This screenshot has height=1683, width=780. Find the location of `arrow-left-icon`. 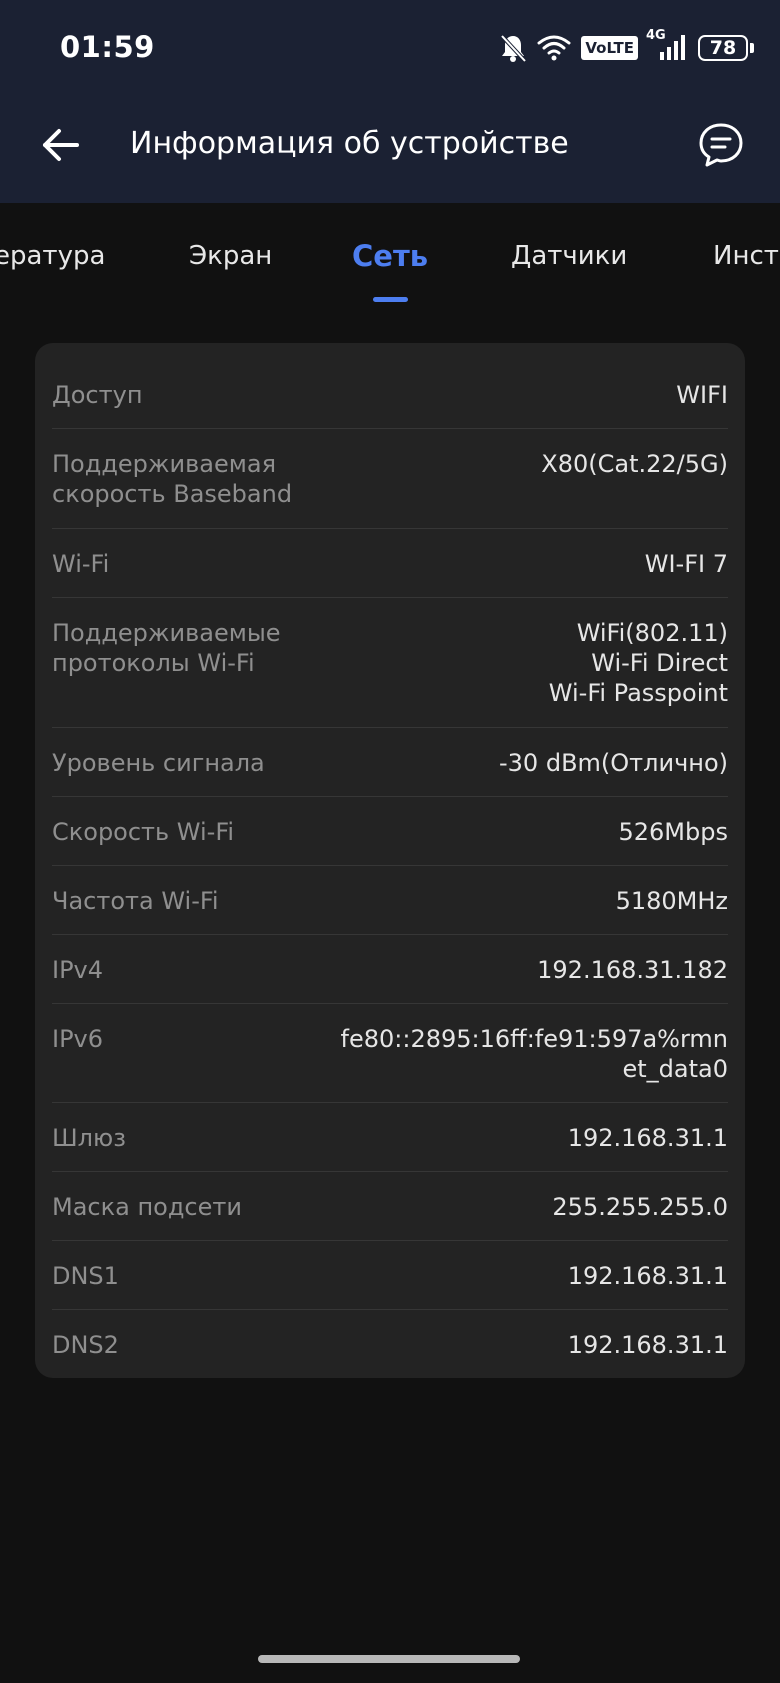

arrow-left-icon is located at coordinates (61, 145).